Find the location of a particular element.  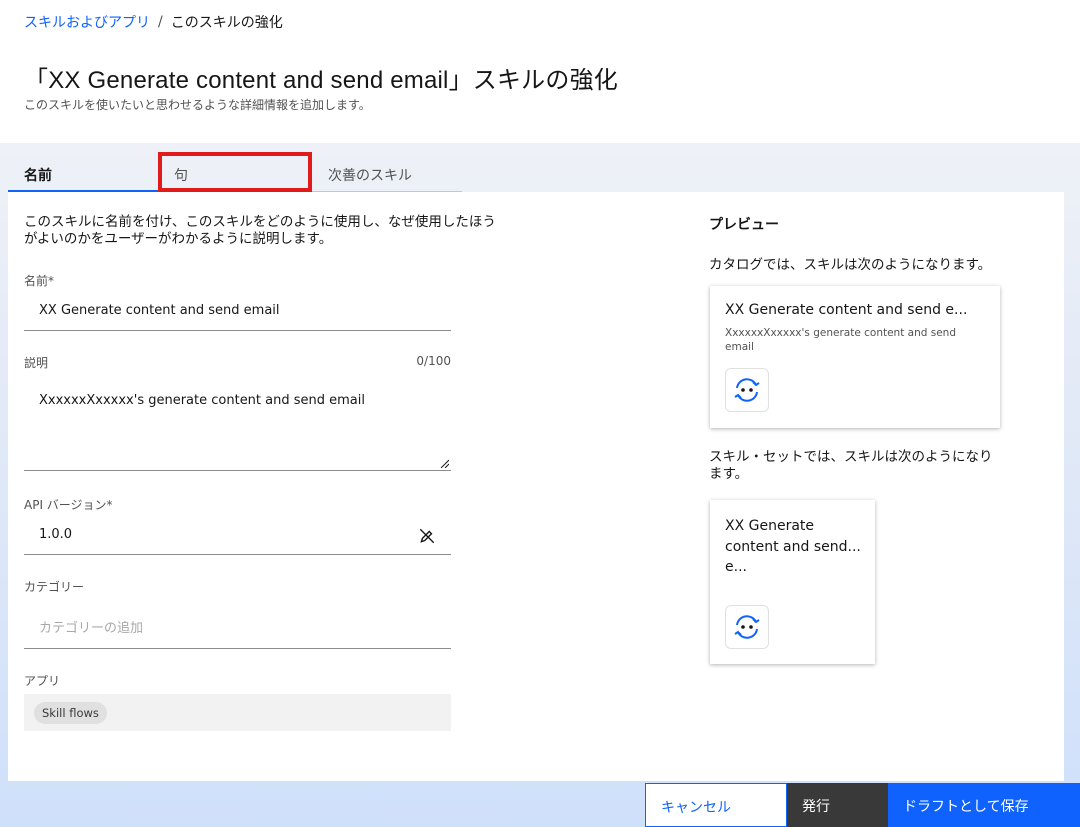

footer-actions: キャンセル 発行 ドラフトとして保存 is located at coordinates (862, 805).